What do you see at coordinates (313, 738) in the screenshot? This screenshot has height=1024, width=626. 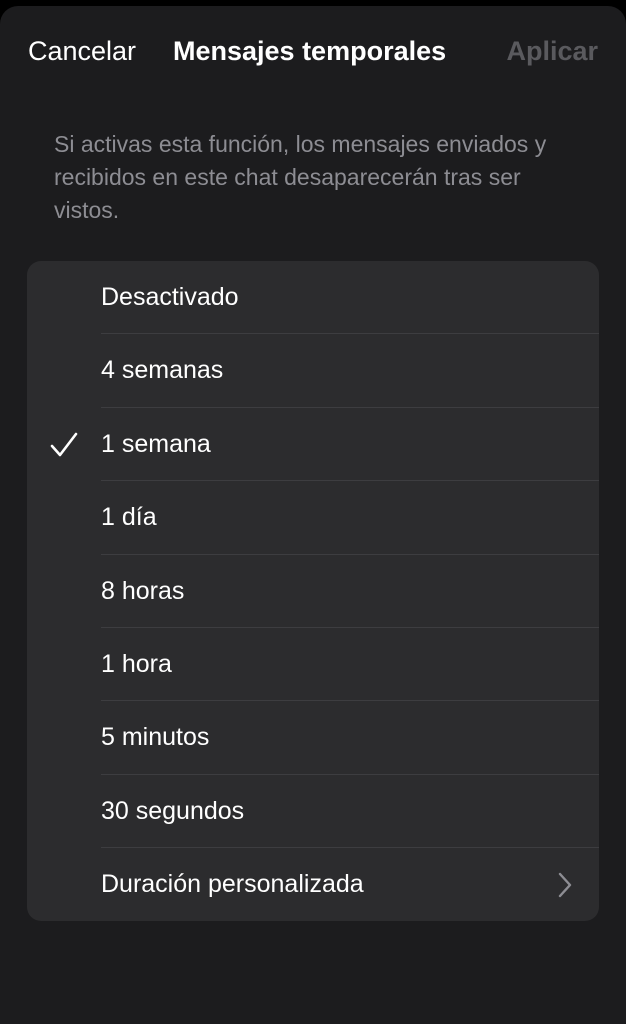 I see `option-5-minutos: 5 minutos` at bounding box center [313, 738].